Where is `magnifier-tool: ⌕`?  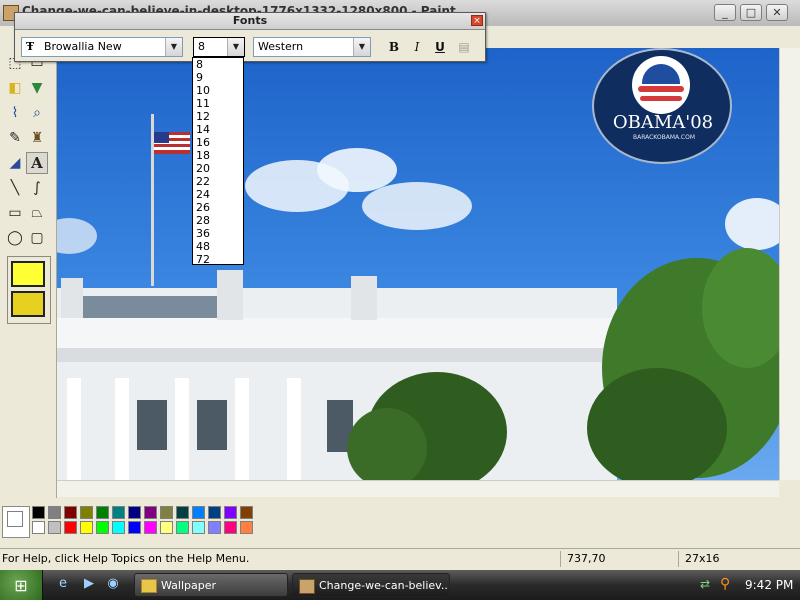 magnifier-tool: ⌕ is located at coordinates (37, 113).